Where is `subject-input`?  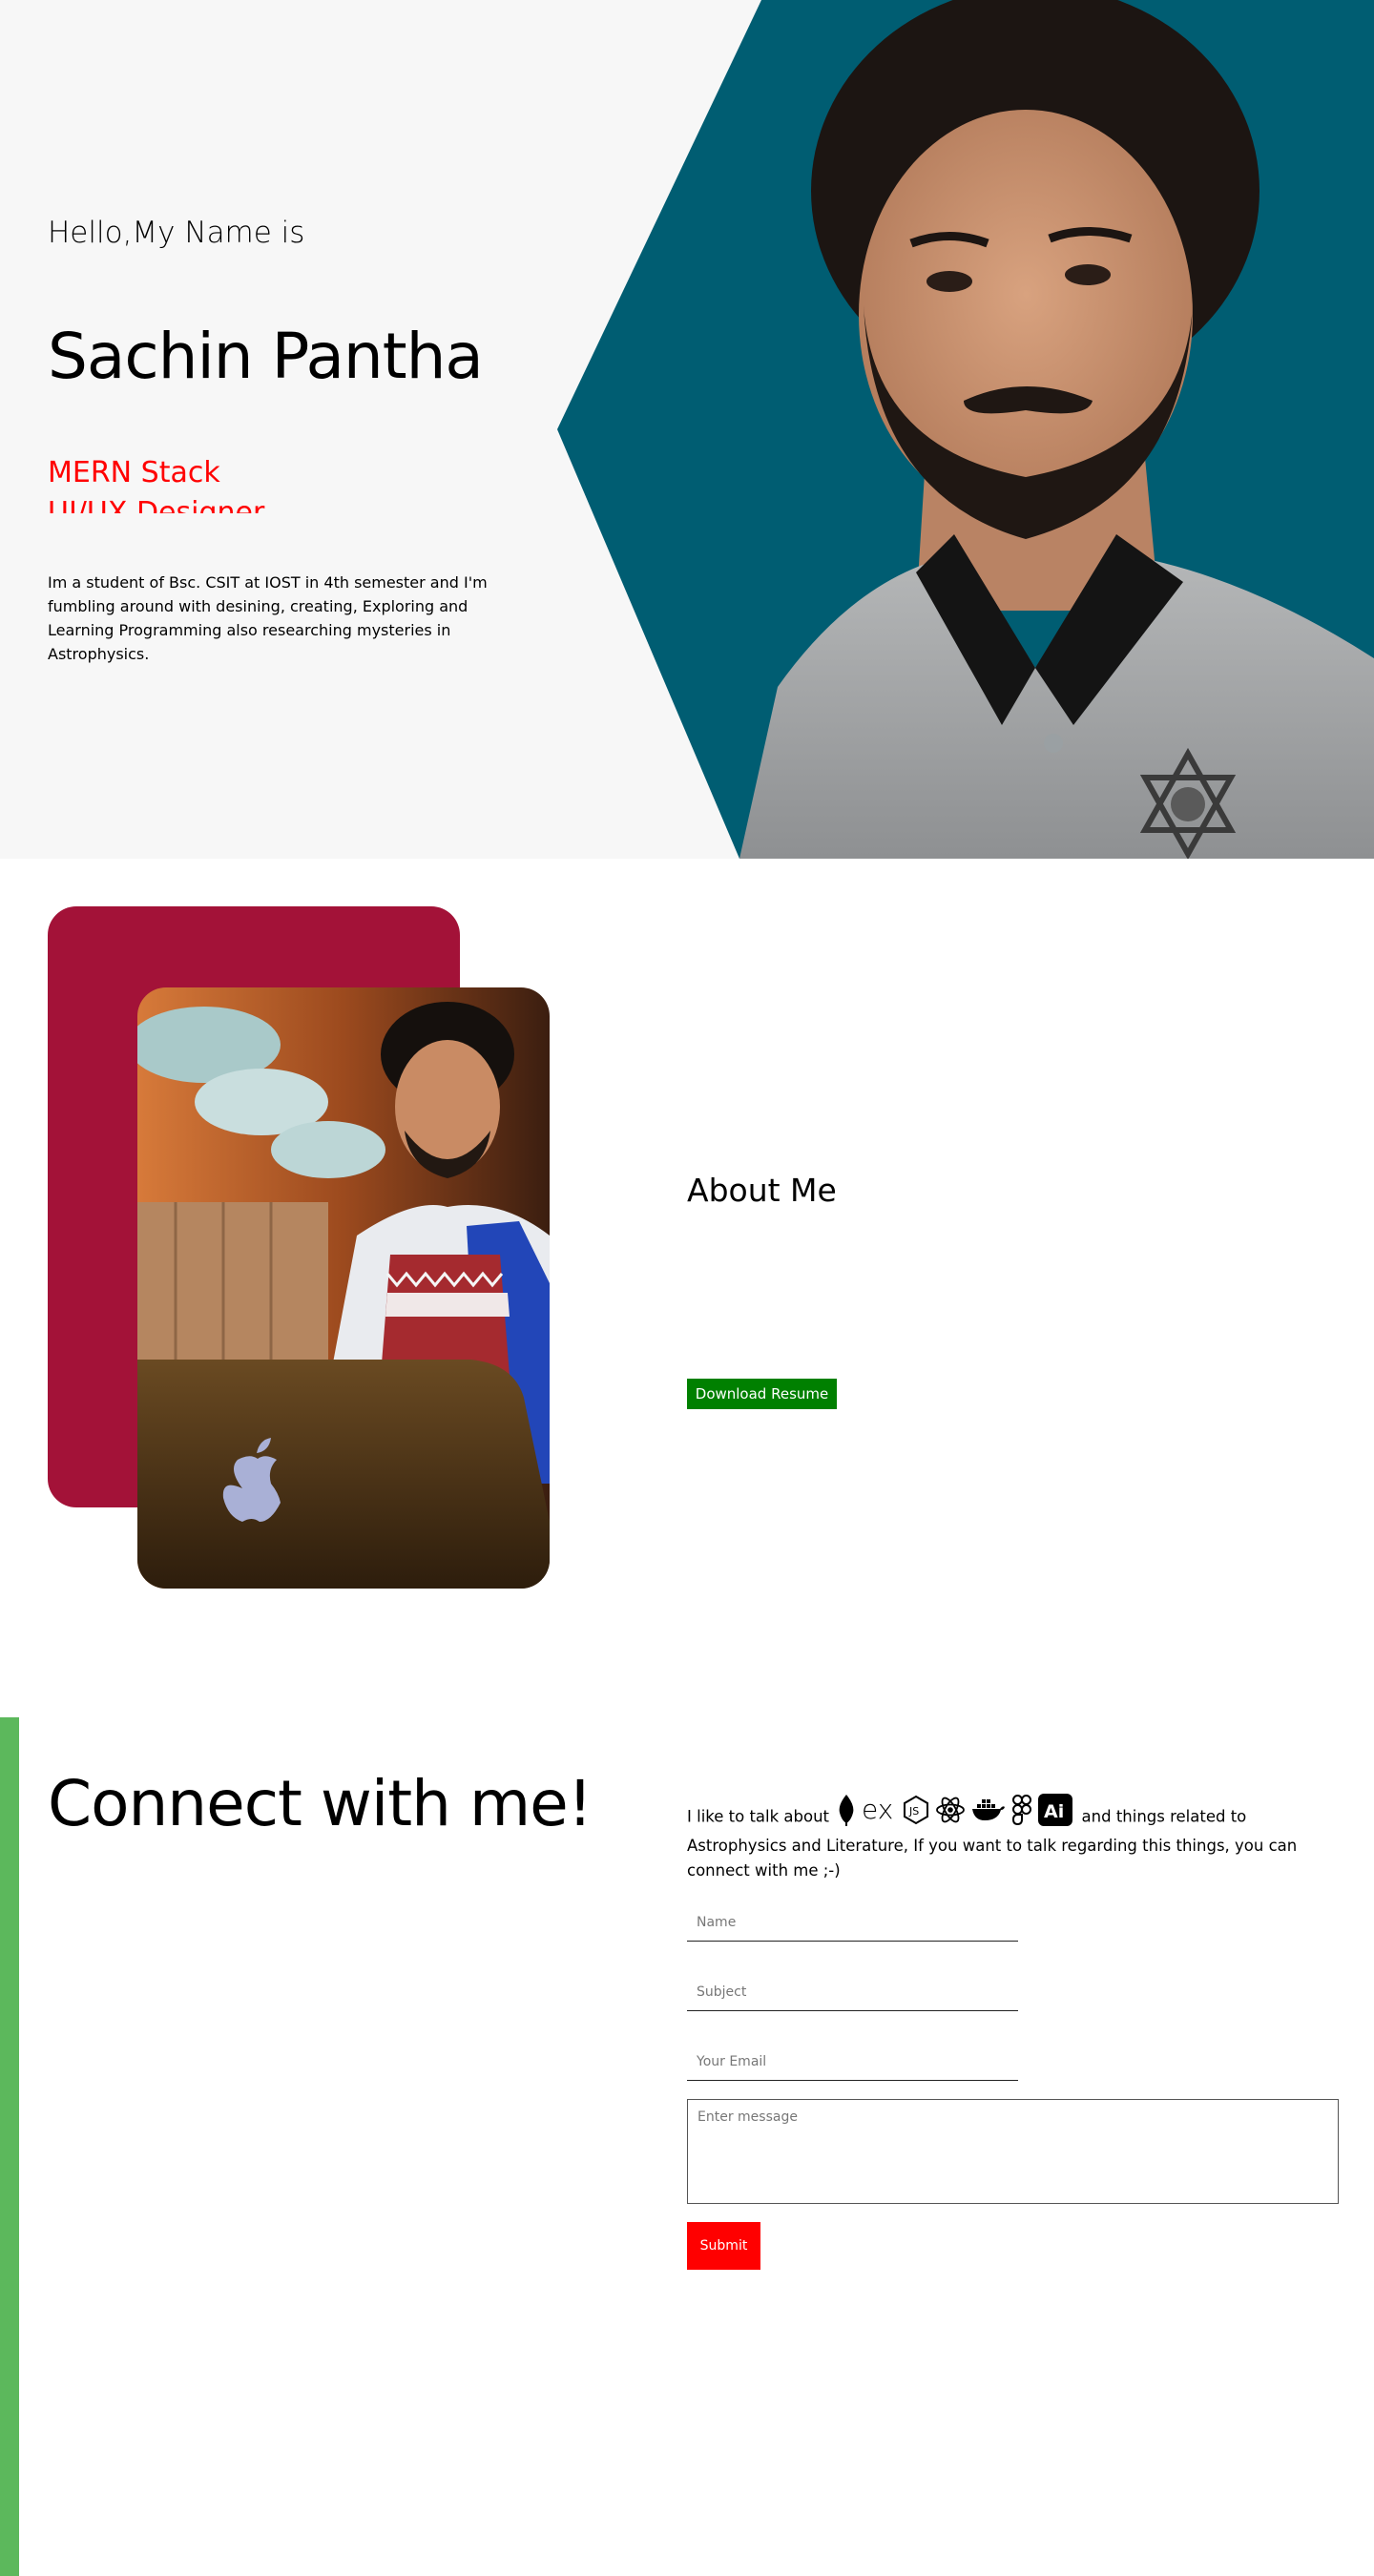
subject-input is located at coordinates (853, 1992).